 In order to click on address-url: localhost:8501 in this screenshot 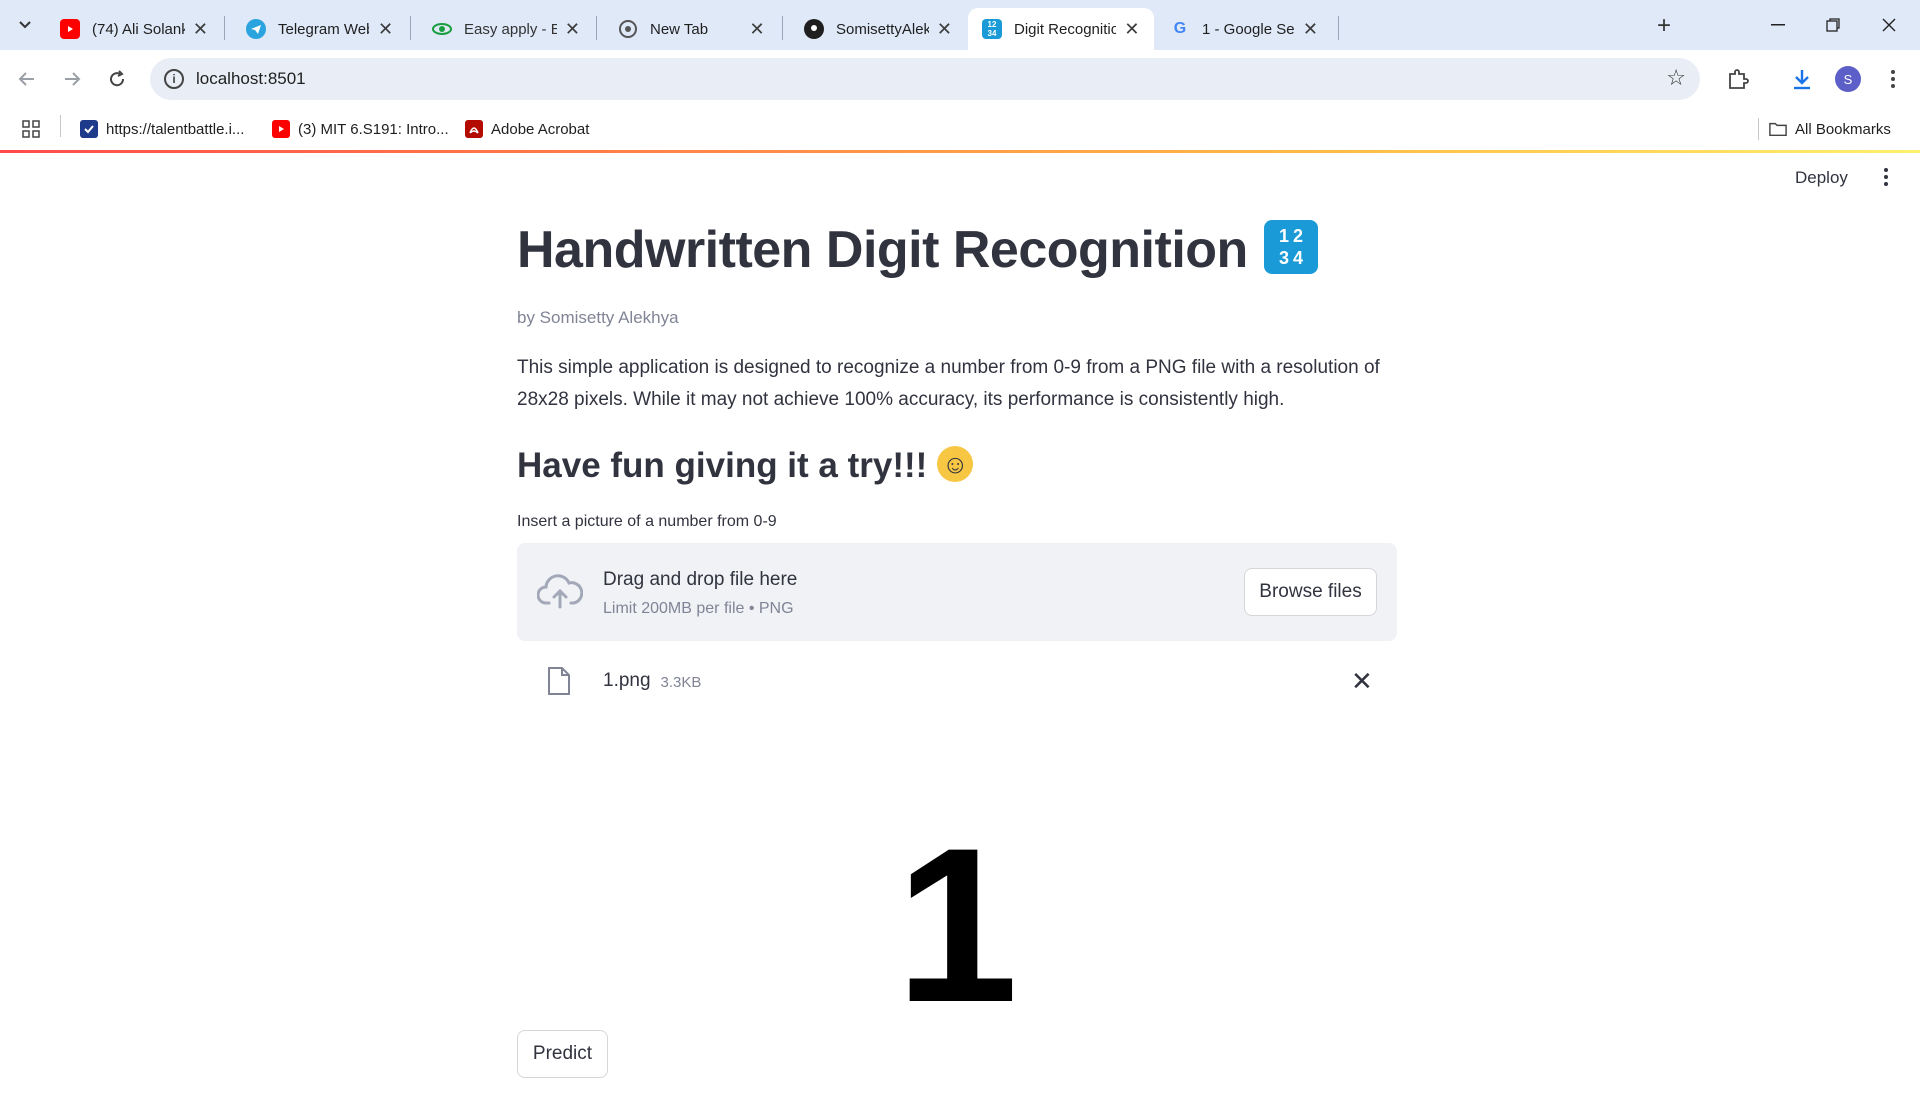, I will do `click(251, 78)`.